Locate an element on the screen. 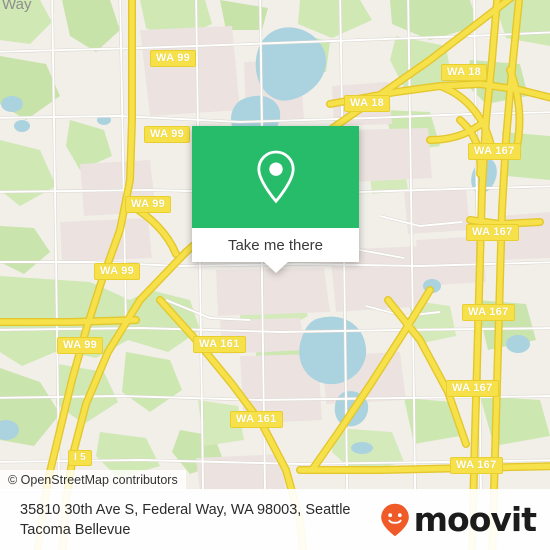  popup-cta-area: Take me there is located at coordinates (275, 245).